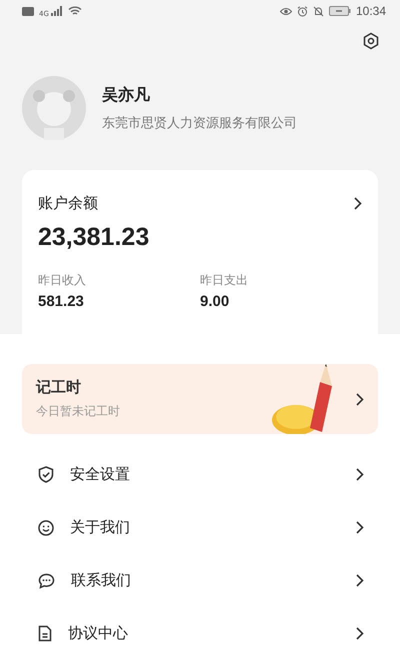  Describe the element at coordinates (318, 11) in the screenshot. I see `mute-icon` at that location.